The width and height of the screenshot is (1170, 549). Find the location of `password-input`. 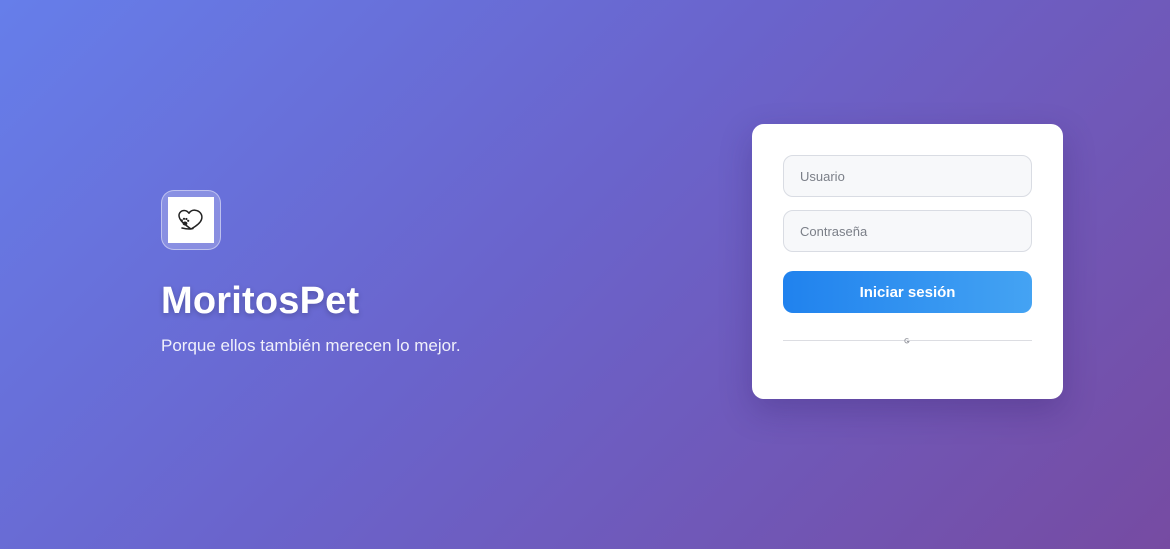

password-input is located at coordinates (907, 231).